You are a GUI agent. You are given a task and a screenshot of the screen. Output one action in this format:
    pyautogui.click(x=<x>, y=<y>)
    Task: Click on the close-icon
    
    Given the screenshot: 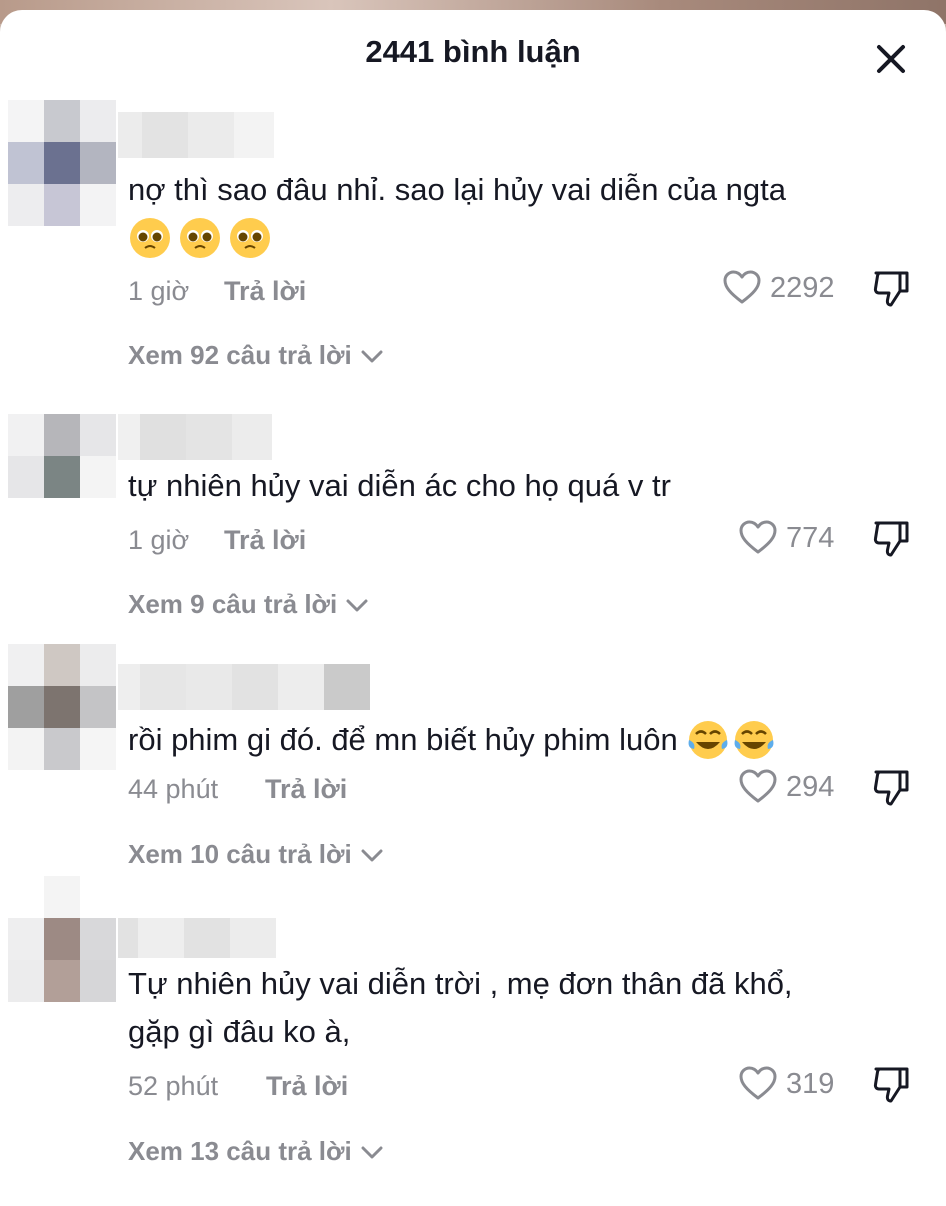 What is the action you would take?
    pyautogui.click(x=891, y=59)
    